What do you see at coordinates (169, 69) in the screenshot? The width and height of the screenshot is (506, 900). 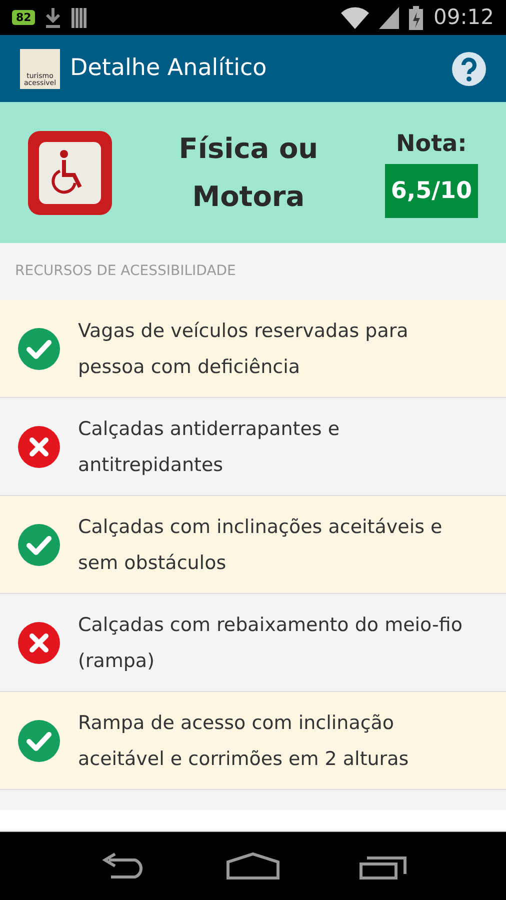 I see `screen-title: Detalhe Analítico` at bounding box center [169, 69].